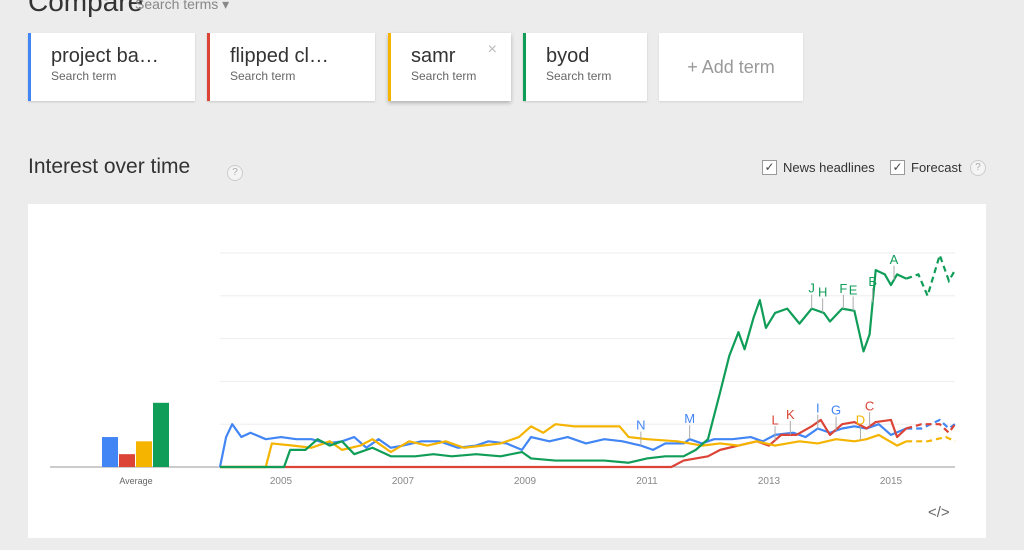  I want to click on annotation-label: N, so click(640, 425).